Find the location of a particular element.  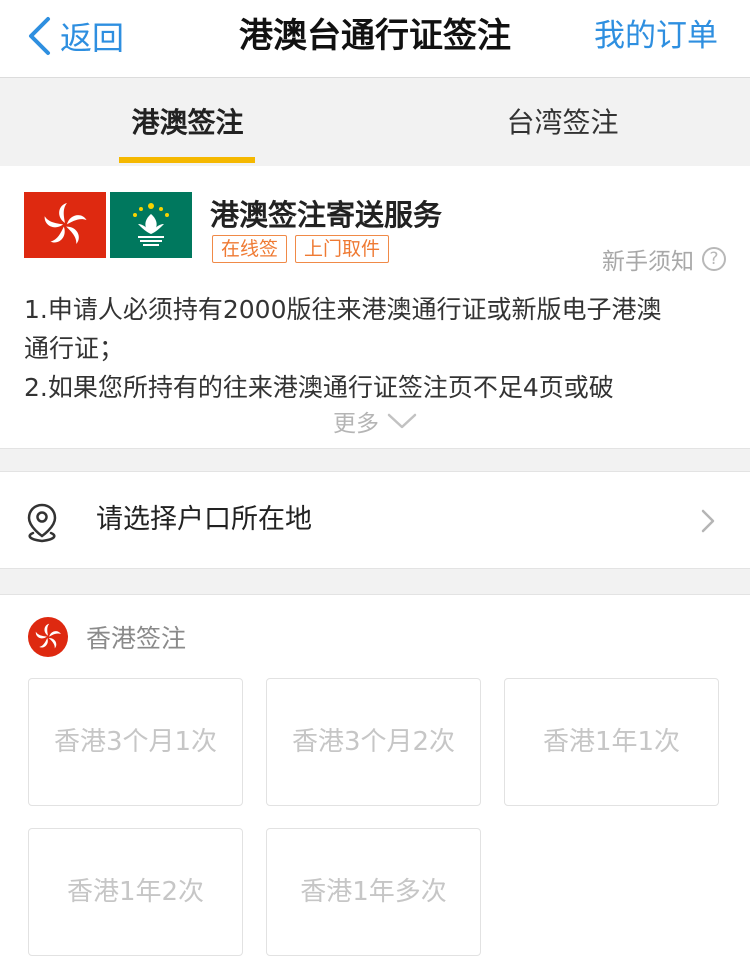

visa-section-title: 香港签注 is located at coordinates (136, 638).